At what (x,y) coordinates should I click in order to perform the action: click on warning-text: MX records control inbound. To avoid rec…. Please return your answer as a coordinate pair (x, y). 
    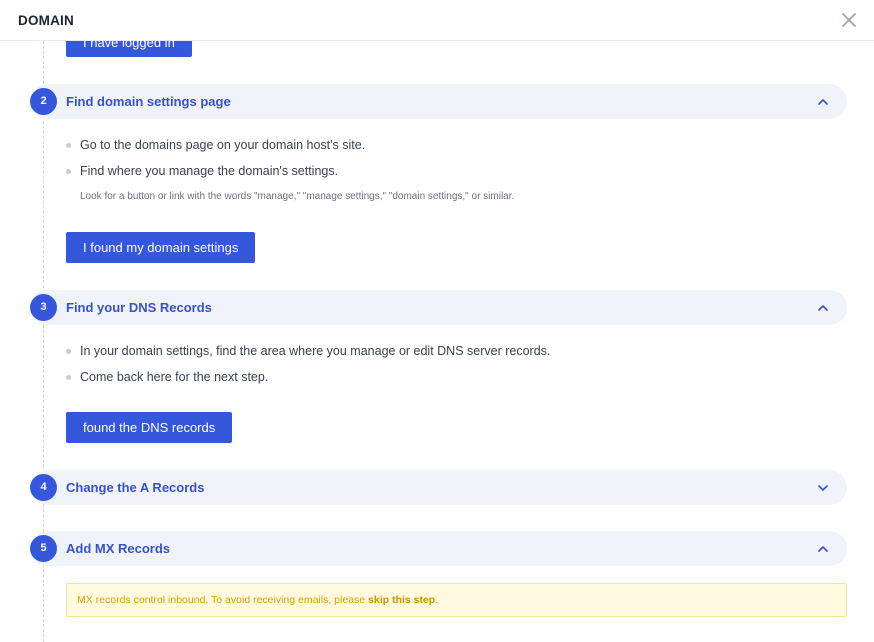
    Looking at the image, I should click on (223, 600).